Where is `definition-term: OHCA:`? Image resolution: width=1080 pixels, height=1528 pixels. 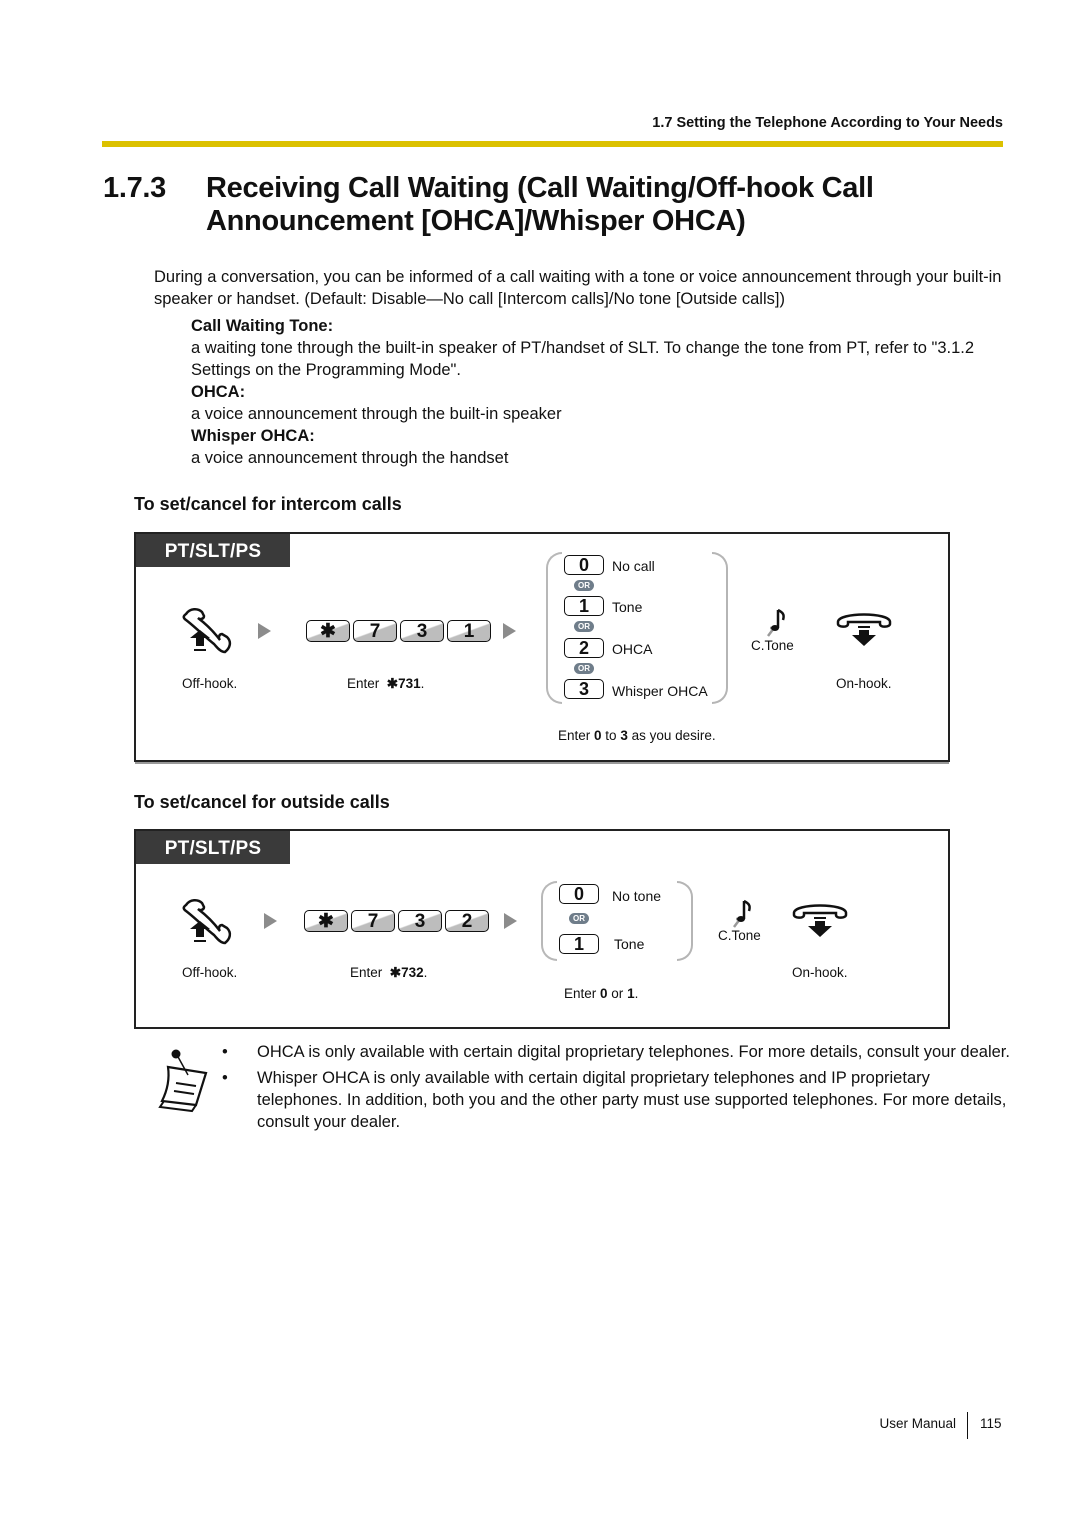
definition-term: OHCA: is located at coordinates (218, 392).